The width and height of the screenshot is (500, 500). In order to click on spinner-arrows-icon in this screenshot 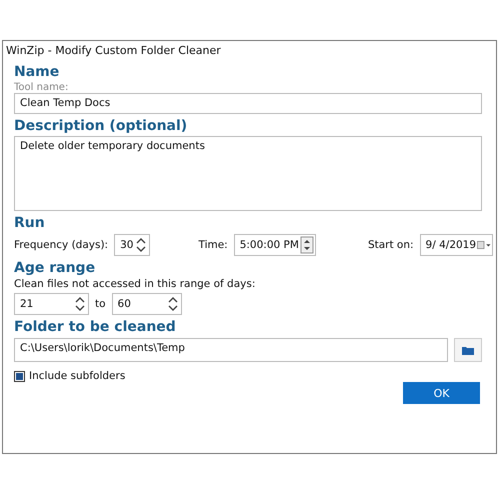, I will do `click(306, 245)`.